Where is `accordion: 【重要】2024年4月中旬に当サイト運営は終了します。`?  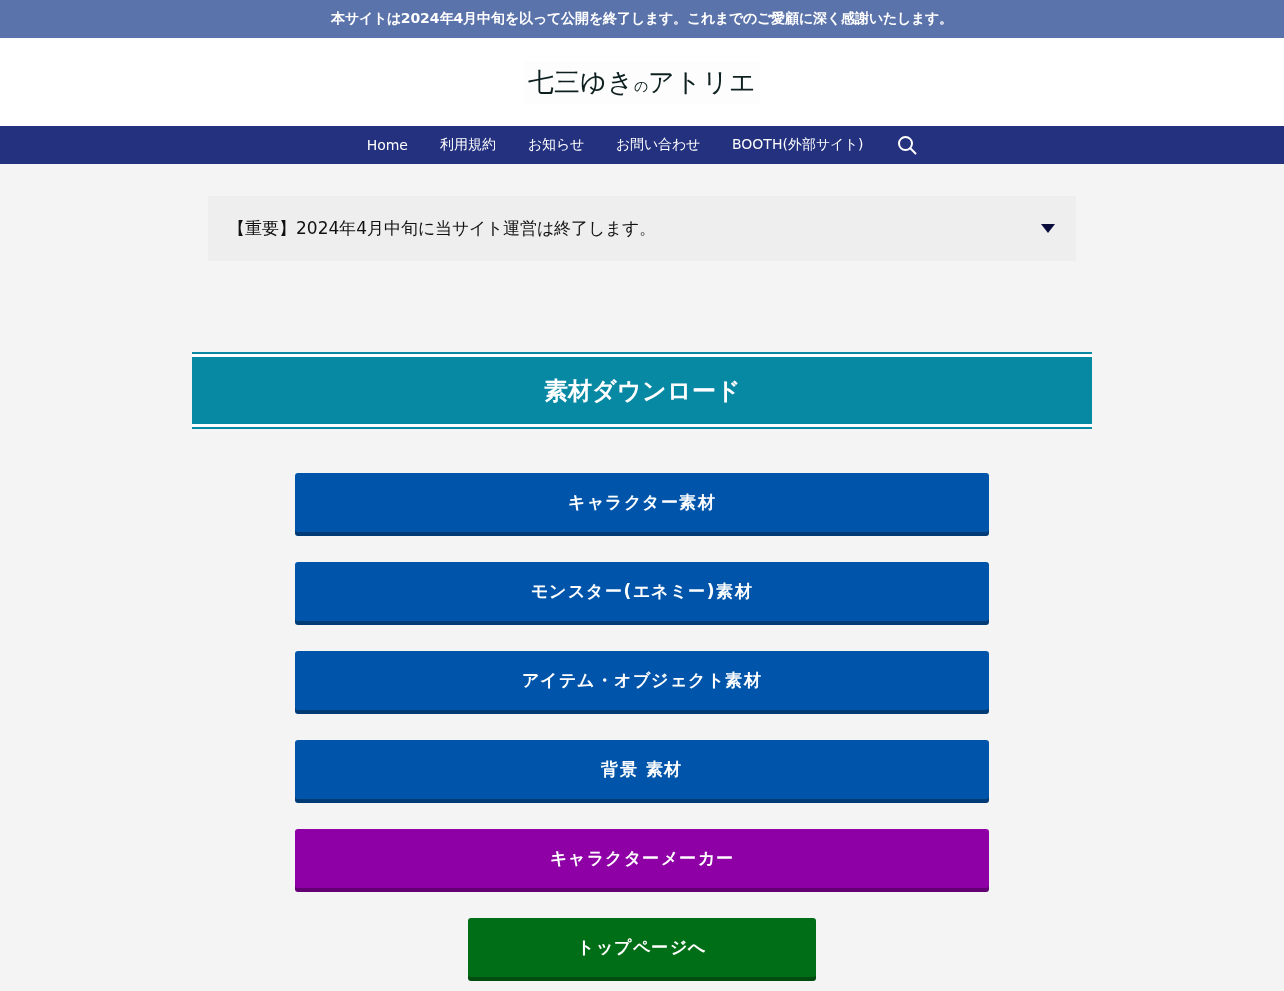 accordion: 【重要】2024年4月中旬に当サイト運営は終了します。 is located at coordinates (642, 228).